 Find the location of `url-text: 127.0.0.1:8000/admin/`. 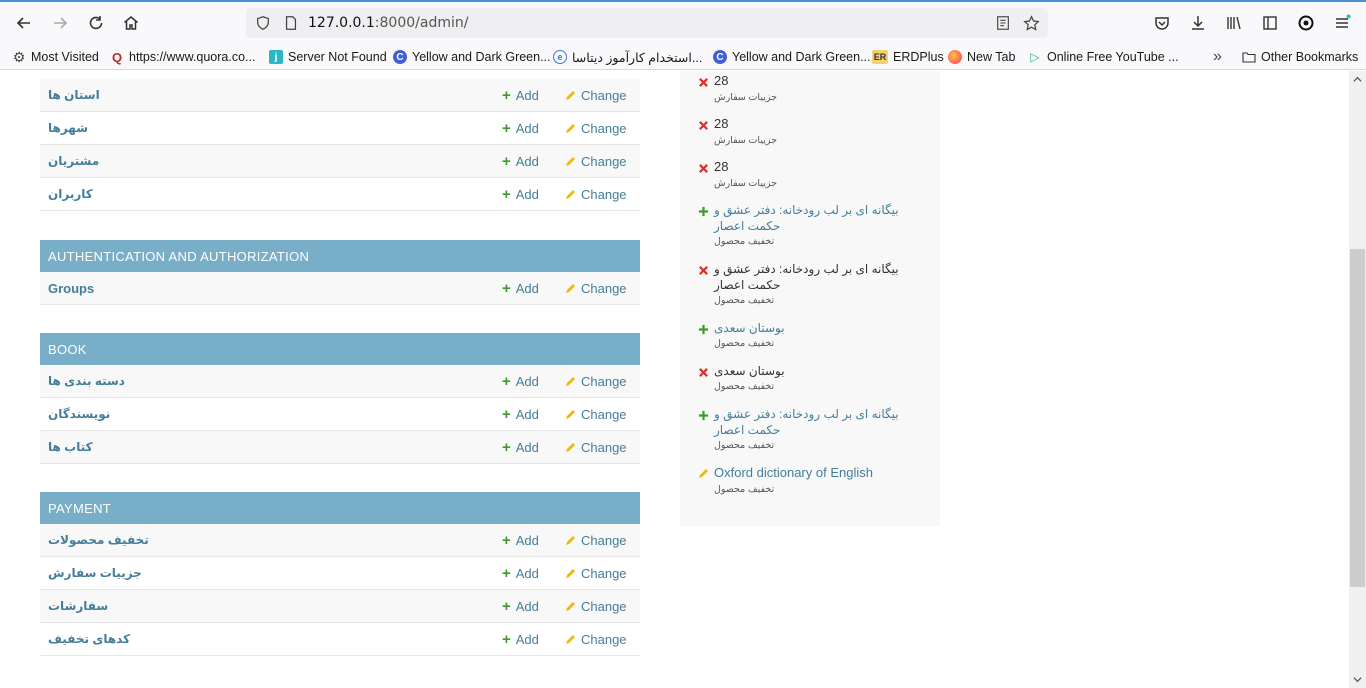

url-text: 127.0.0.1:8000/admin/ is located at coordinates (388, 23).